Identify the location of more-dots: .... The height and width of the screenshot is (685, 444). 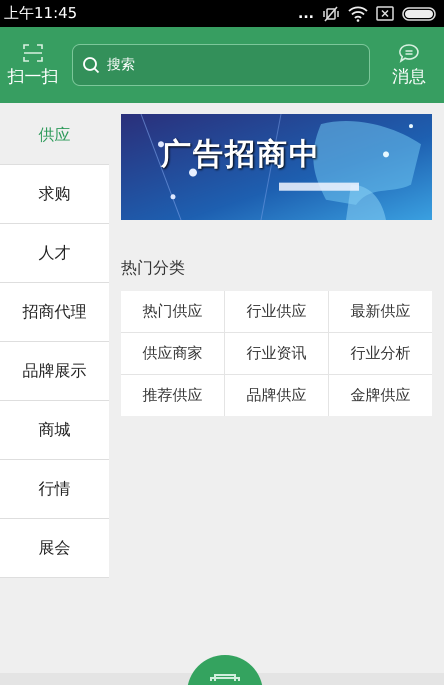
(306, 13).